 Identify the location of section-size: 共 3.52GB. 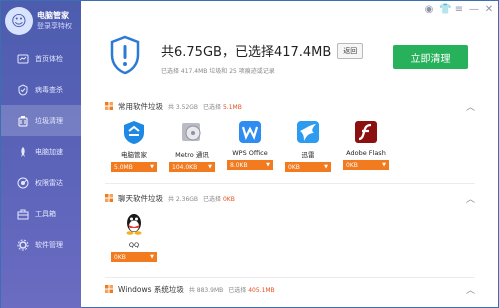
(183, 107).